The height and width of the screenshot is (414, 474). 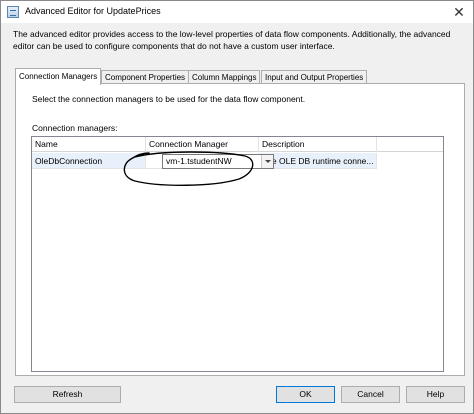 What do you see at coordinates (58, 76) in the screenshot?
I see `tab-connection-managers: Connection Managers` at bounding box center [58, 76].